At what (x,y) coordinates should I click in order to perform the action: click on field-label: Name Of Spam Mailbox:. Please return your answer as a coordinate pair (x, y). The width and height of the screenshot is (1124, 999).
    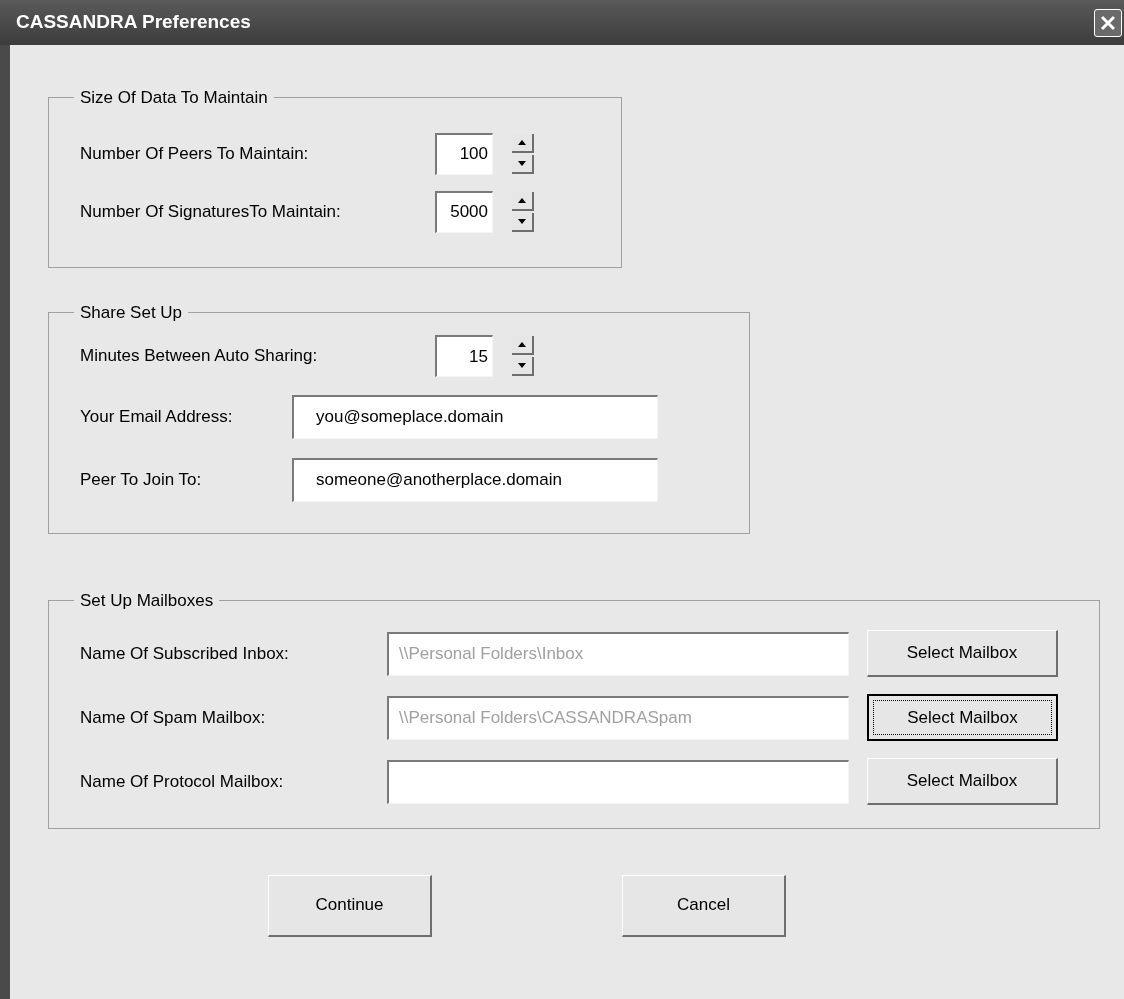
    Looking at the image, I should click on (173, 717).